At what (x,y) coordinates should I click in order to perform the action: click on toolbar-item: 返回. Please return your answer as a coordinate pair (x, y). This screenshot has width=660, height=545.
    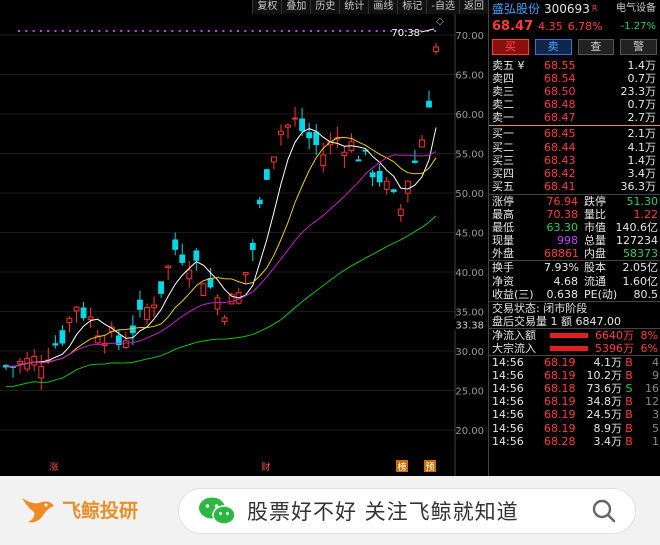
    Looking at the image, I should click on (473, 7).